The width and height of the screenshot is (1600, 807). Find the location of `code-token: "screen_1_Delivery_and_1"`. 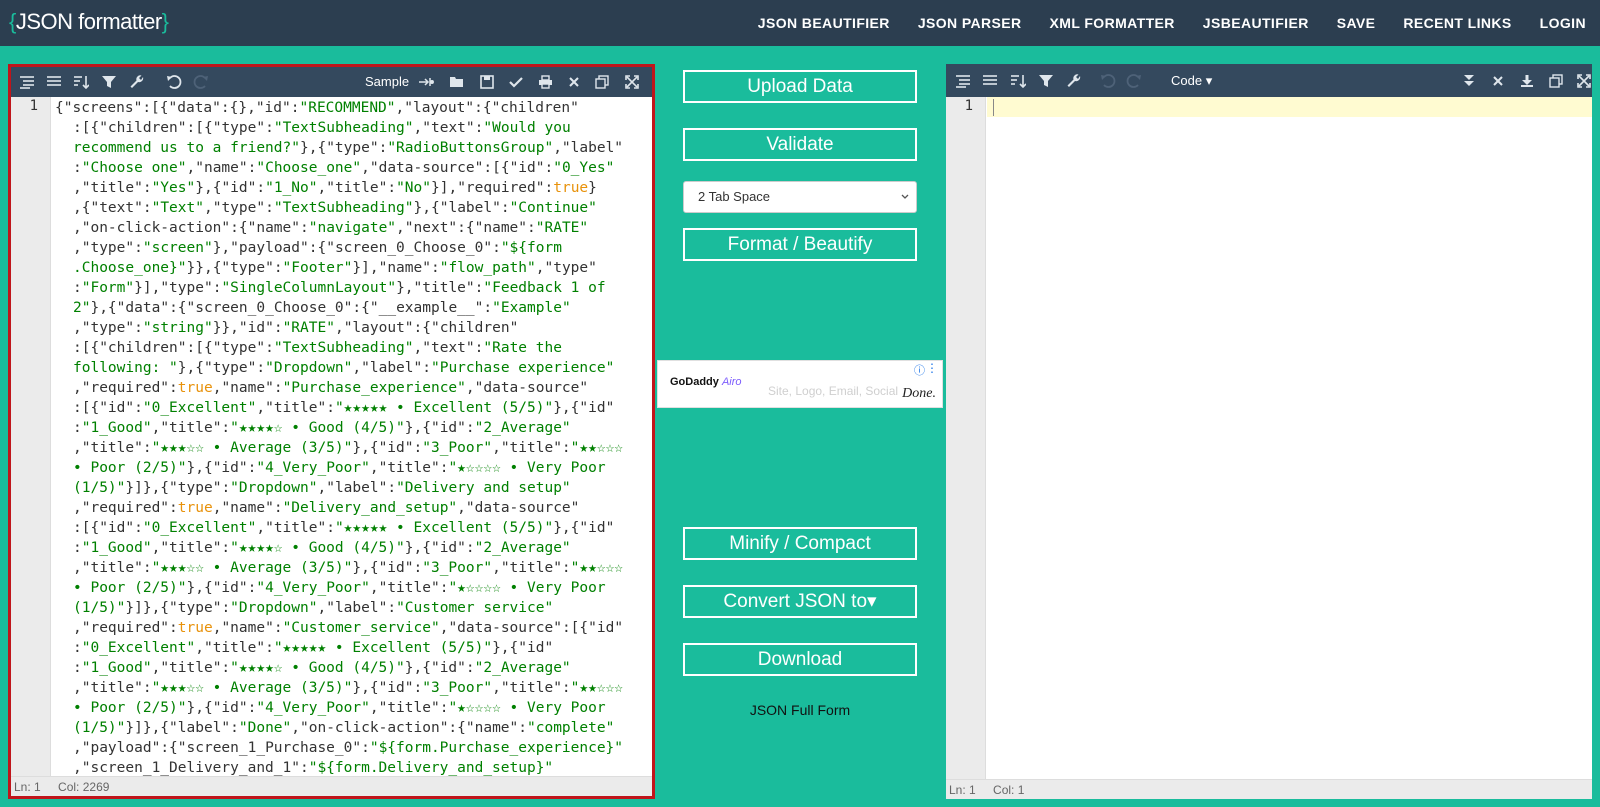

code-token: "screen_1_Delivery_and_1" is located at coordinates (190, 768).